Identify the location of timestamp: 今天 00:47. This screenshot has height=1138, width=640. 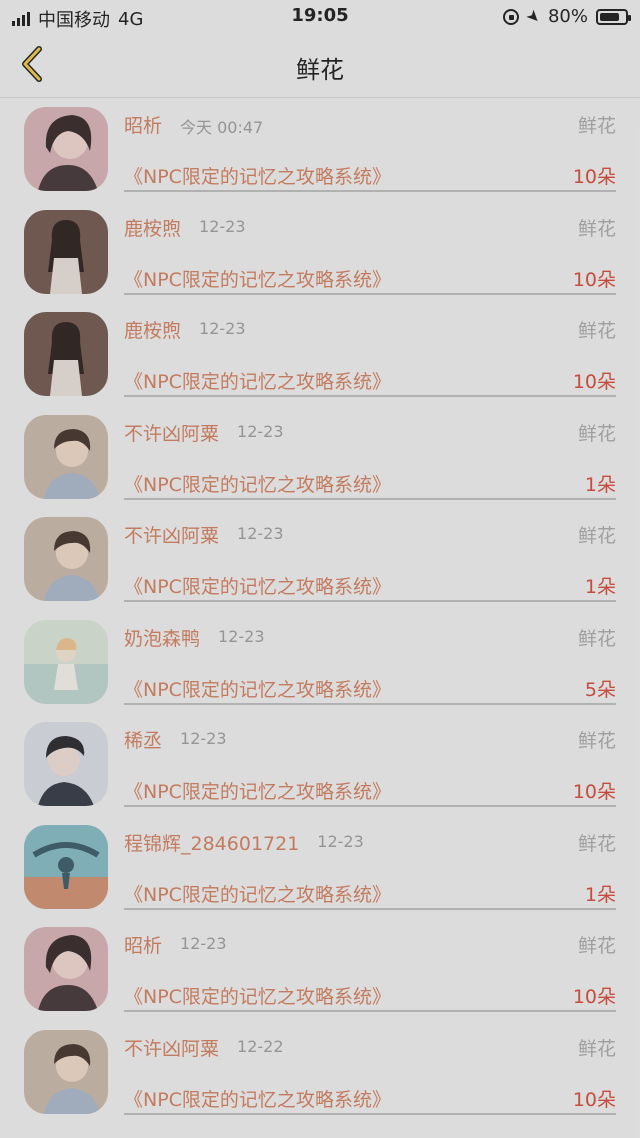
(222, 127).